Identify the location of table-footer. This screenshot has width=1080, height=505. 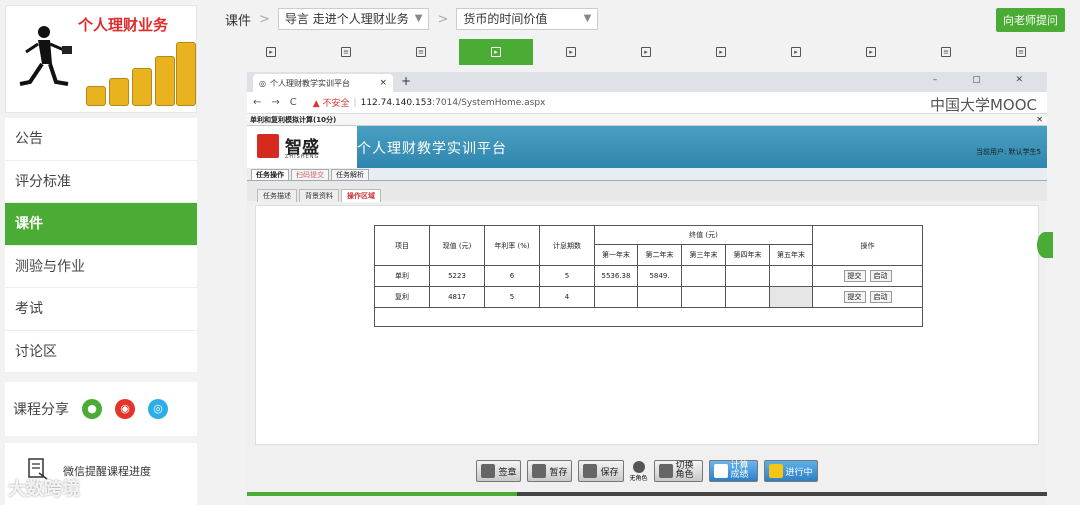
(648, 317).